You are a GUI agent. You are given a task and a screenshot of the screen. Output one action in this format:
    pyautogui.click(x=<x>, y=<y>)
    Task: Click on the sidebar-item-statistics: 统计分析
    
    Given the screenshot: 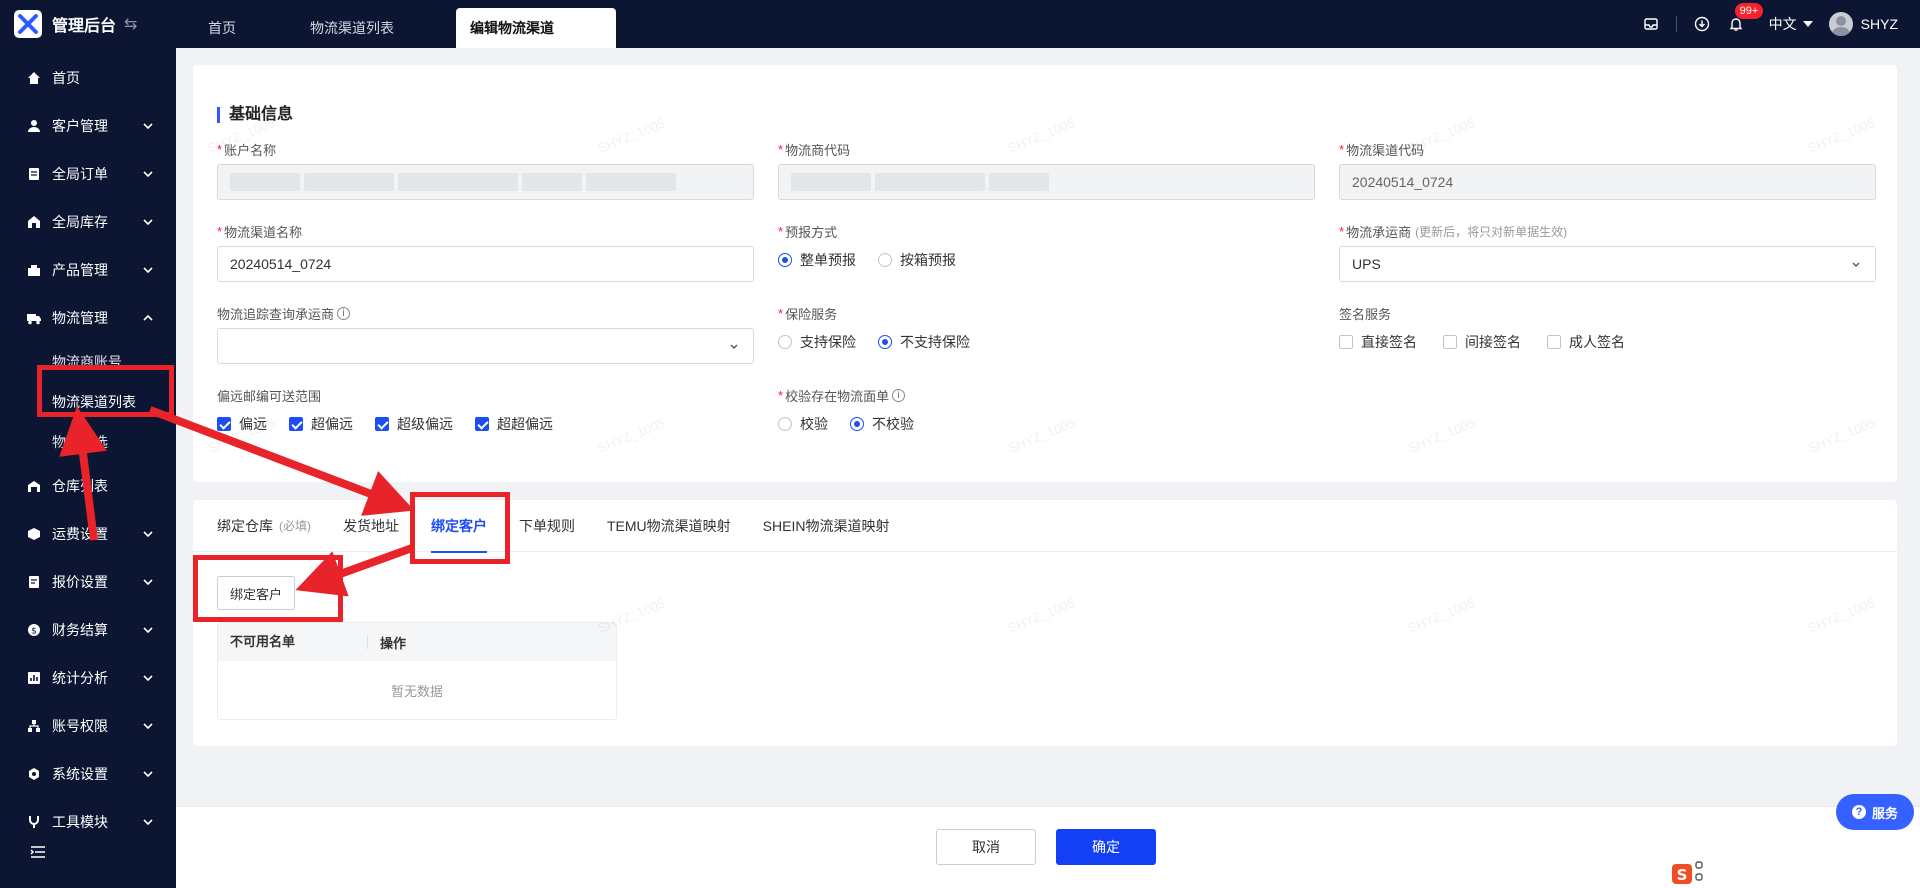 What is the action you would take?
    pyautogui.click(x=88, y=678)
    